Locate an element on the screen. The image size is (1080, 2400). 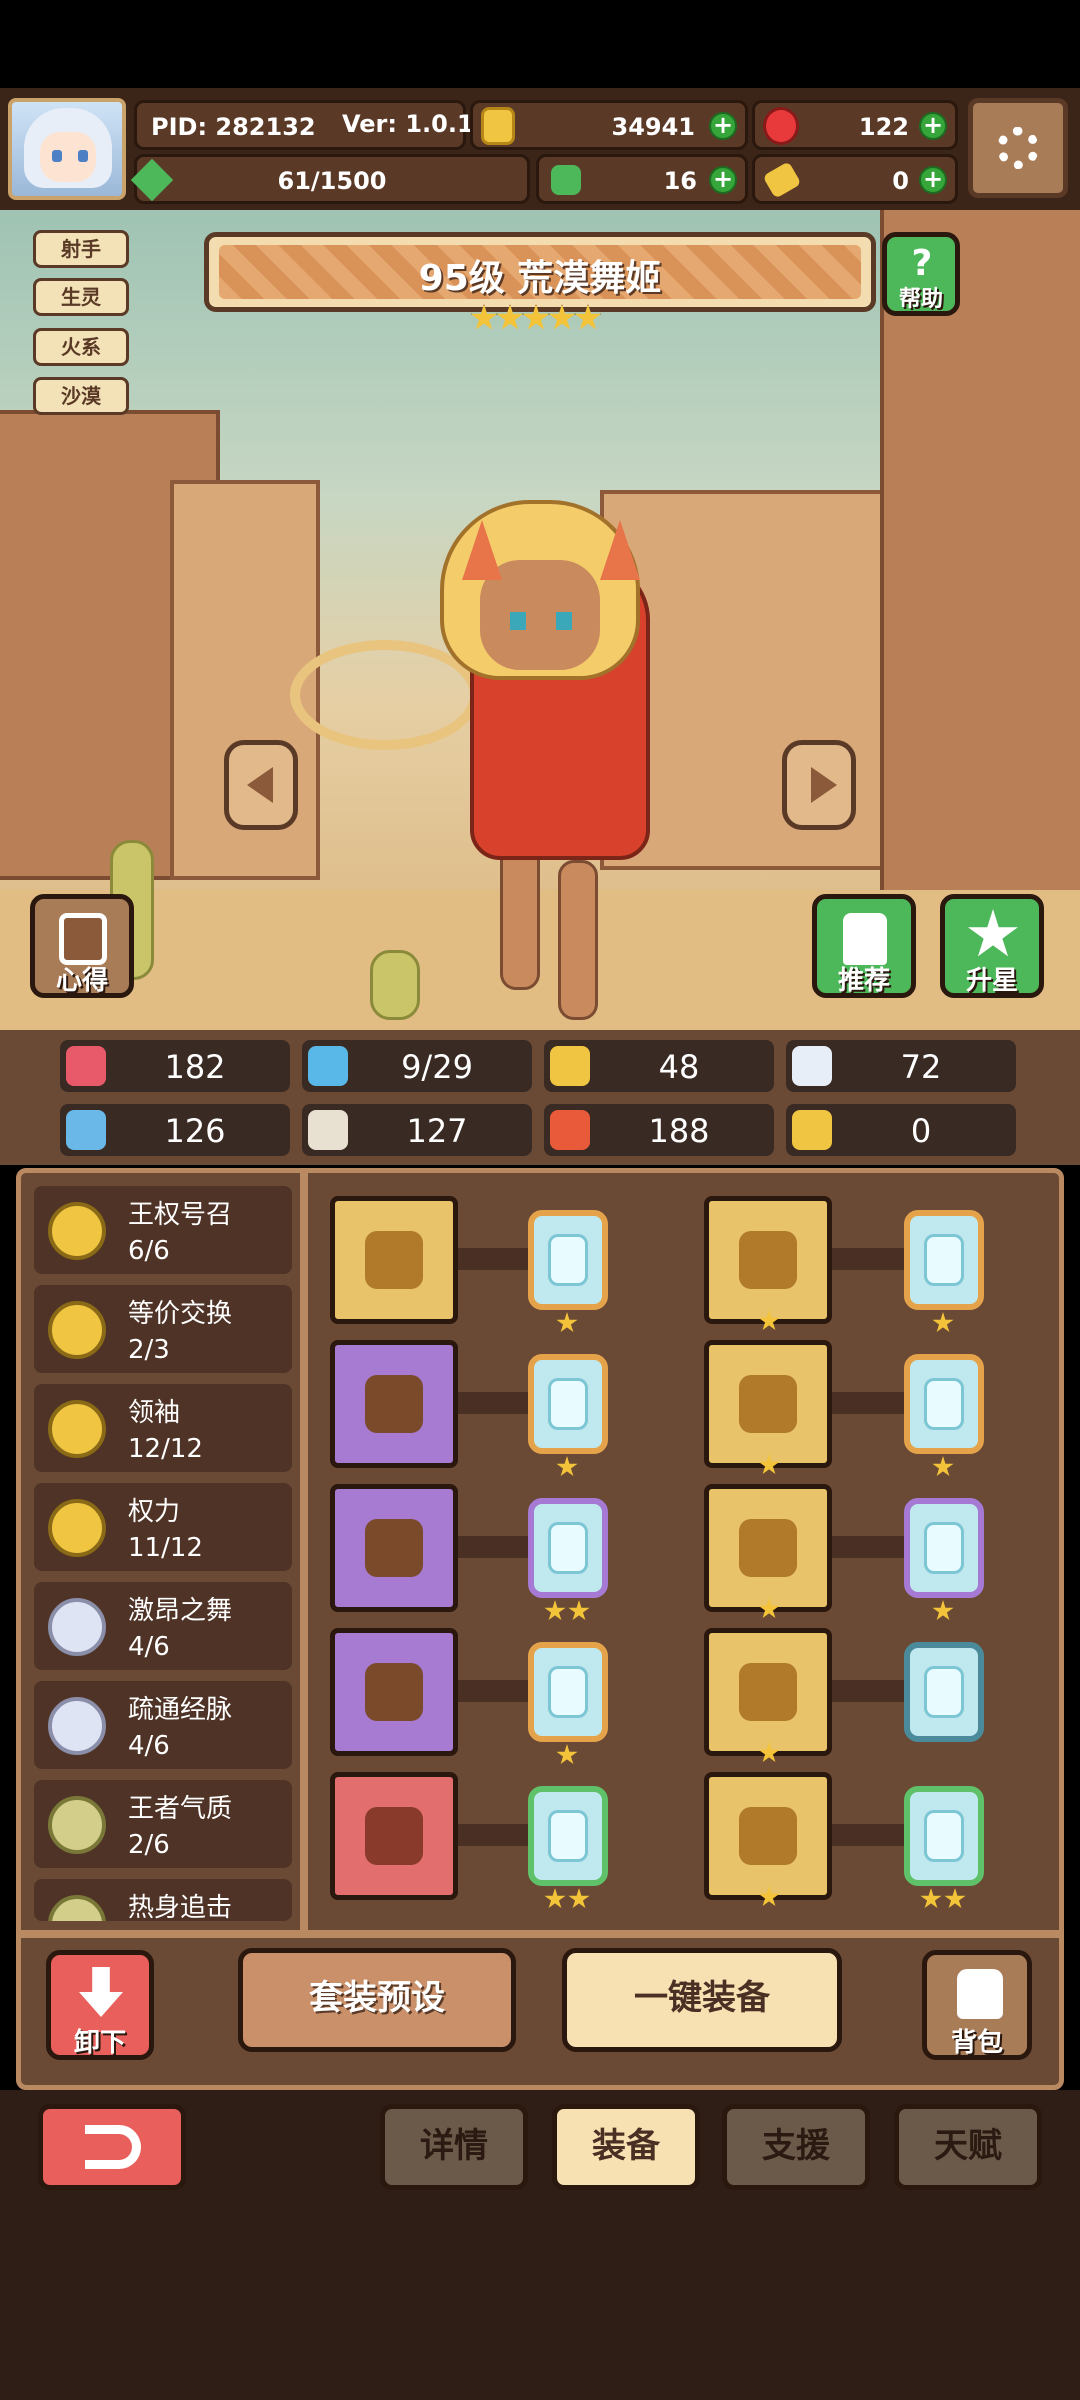
next-hero-arrow is located at coordinates (819, 785).